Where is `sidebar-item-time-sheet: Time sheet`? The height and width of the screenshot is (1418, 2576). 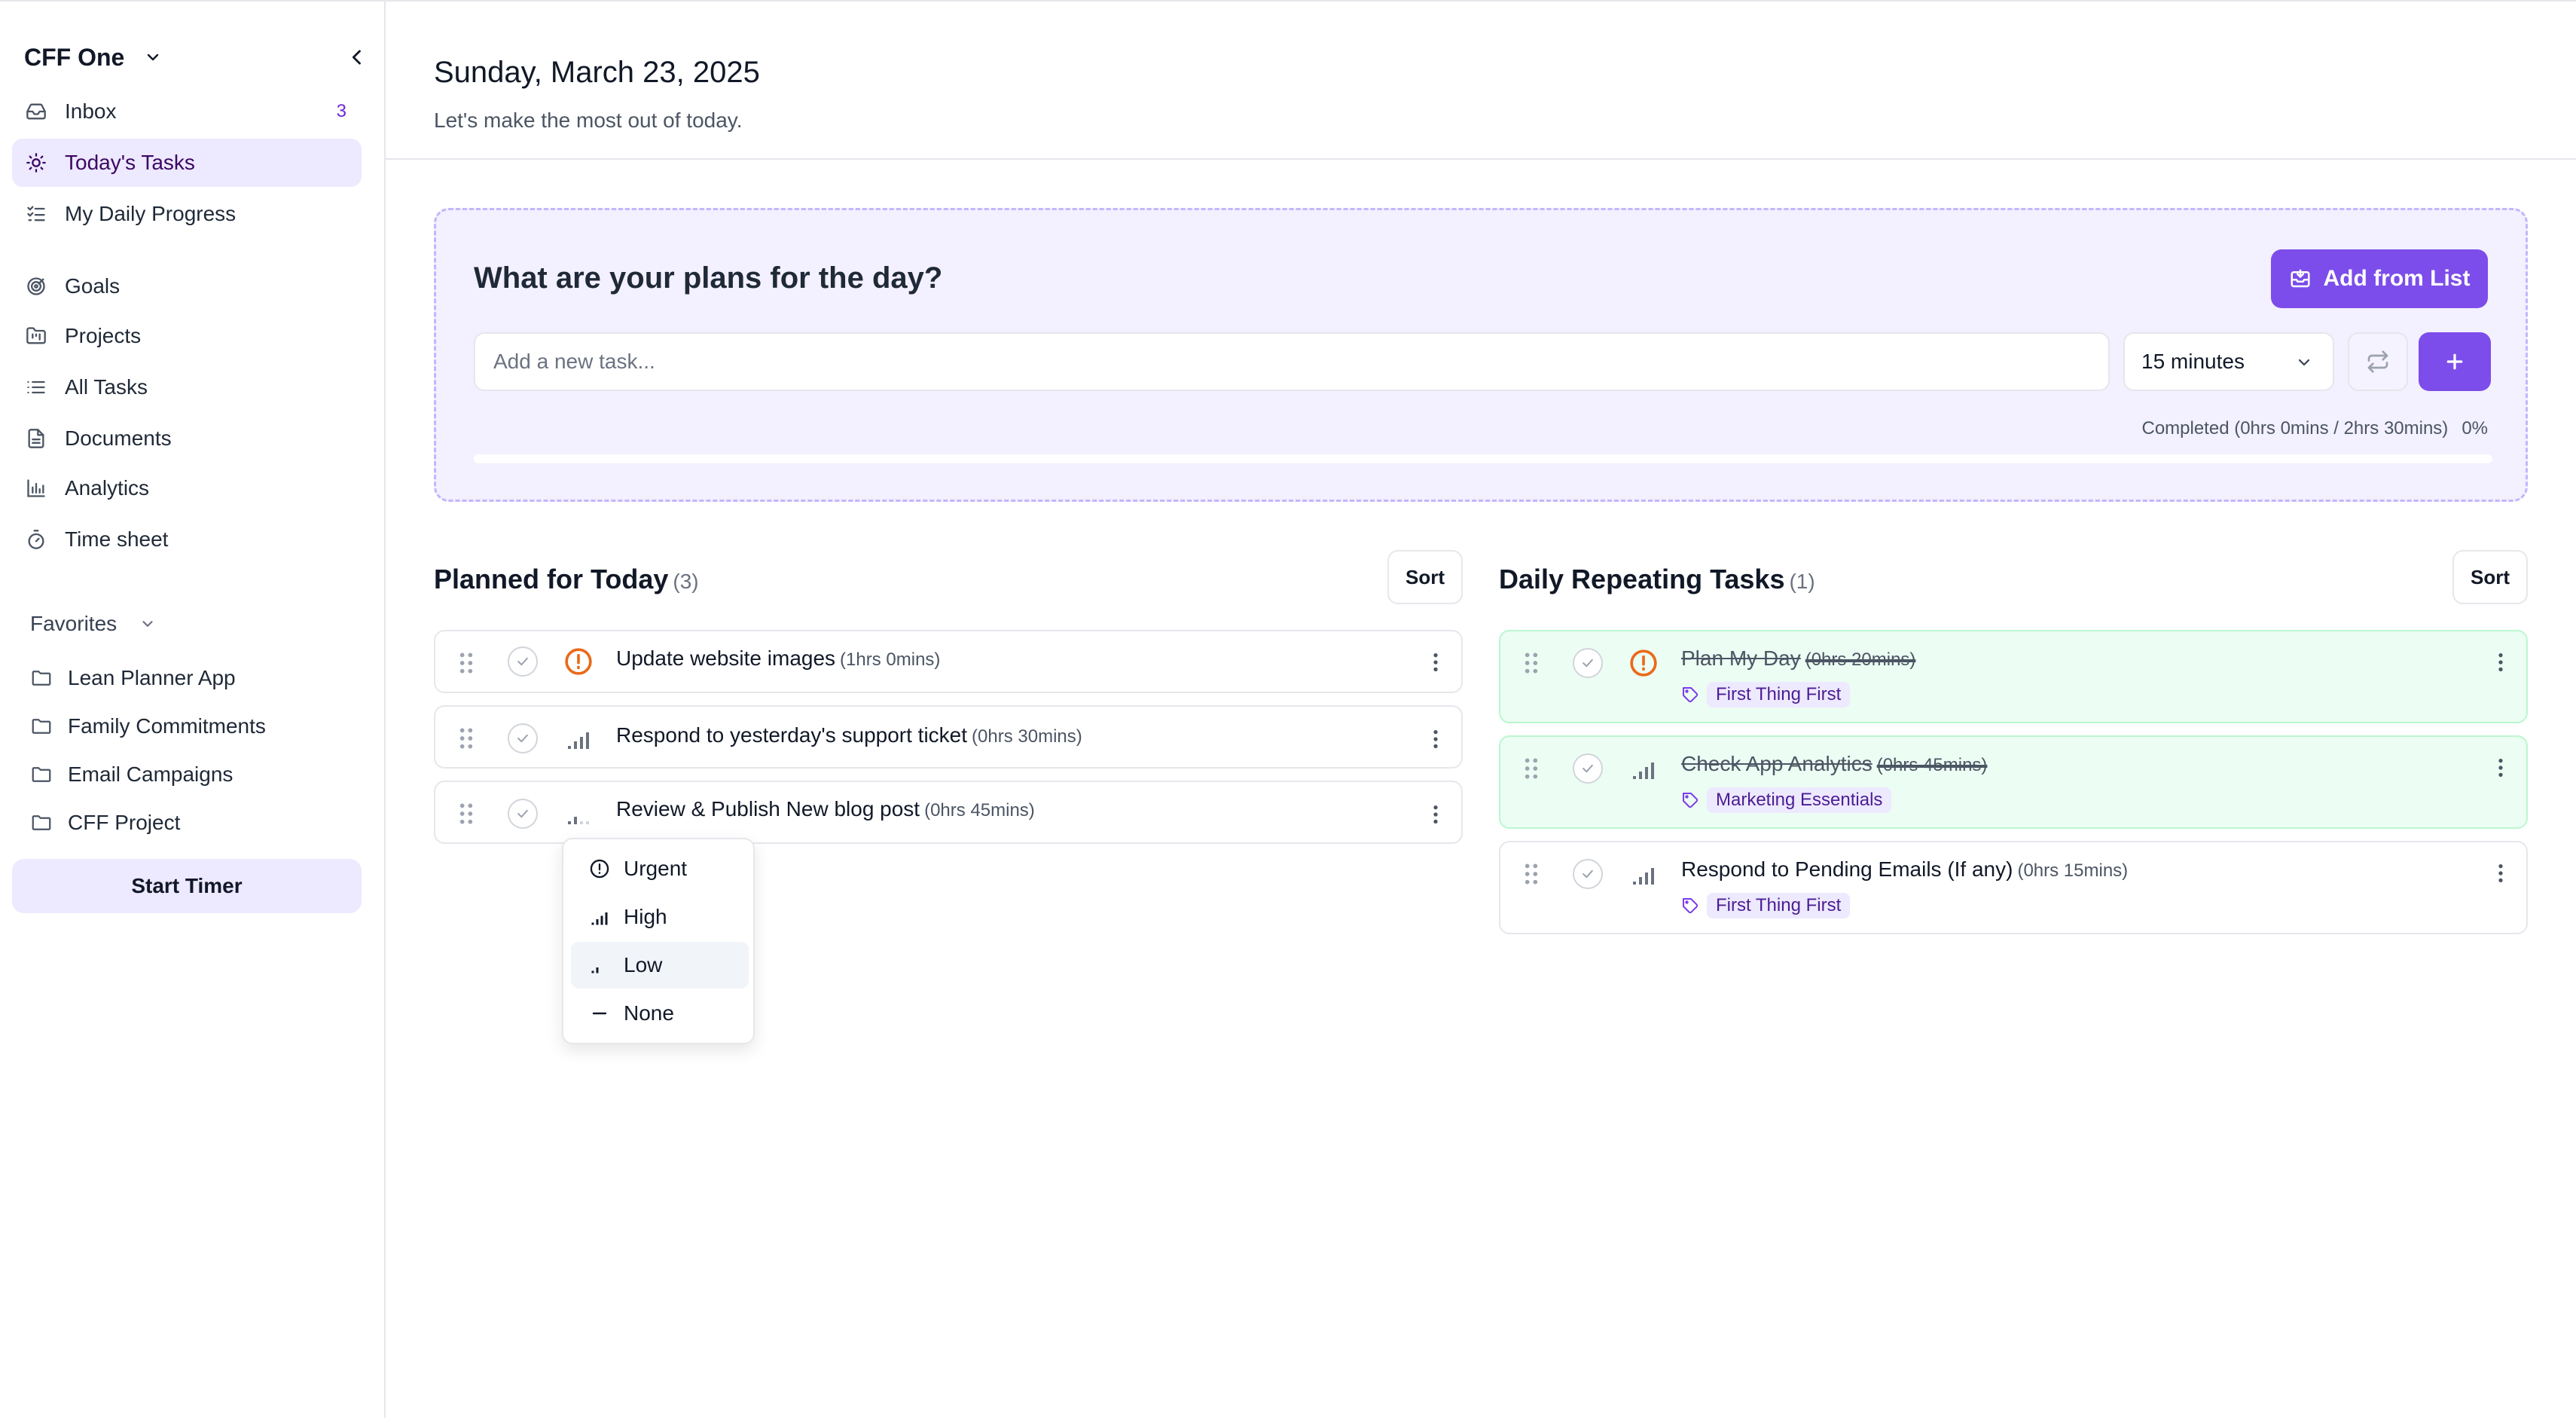
sidebar-item-time-sheet: Time sheet is located at coordinates (187, 539).